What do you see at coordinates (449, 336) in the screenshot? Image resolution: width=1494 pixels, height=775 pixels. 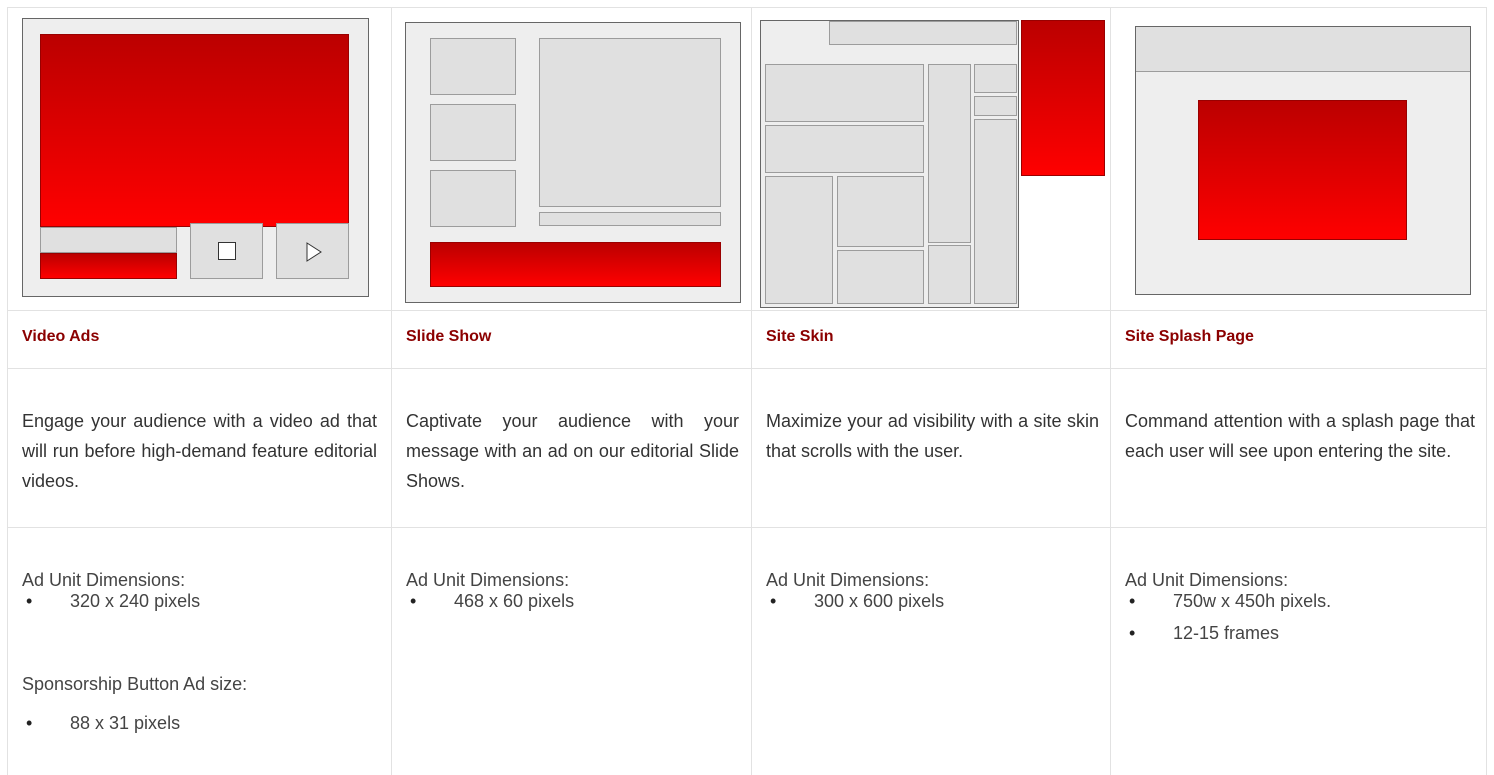 I see `column-title: Slide Show` at bounding box center [449, 336].